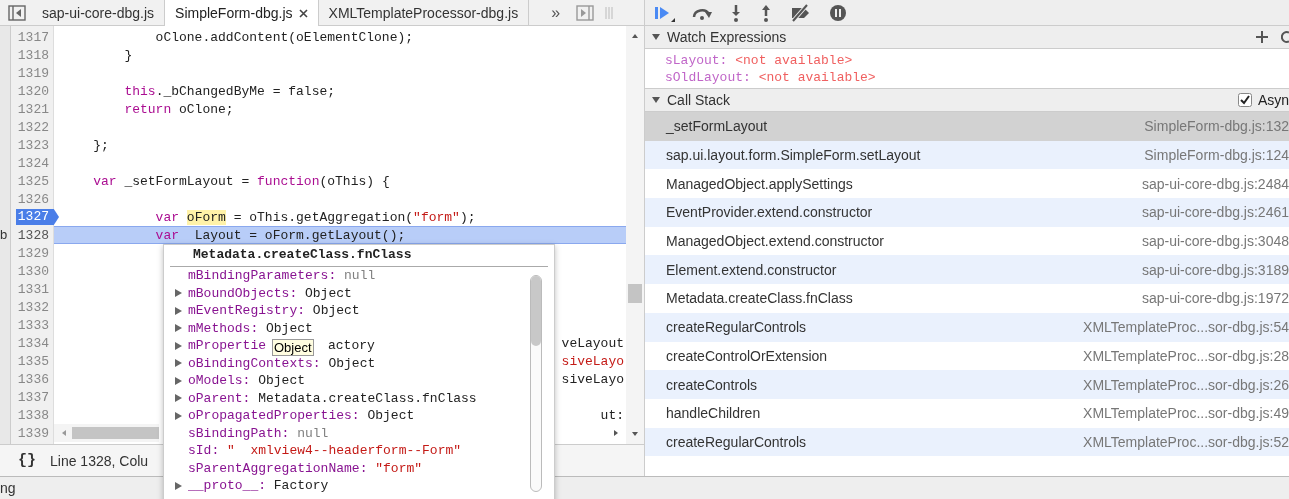 The height and width of the screenshot is (499, 1289). I want to click on scroll-left-icon, so click(64, 433).